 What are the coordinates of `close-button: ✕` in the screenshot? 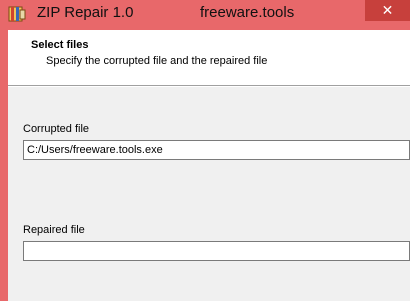 It's located at (387, 10).